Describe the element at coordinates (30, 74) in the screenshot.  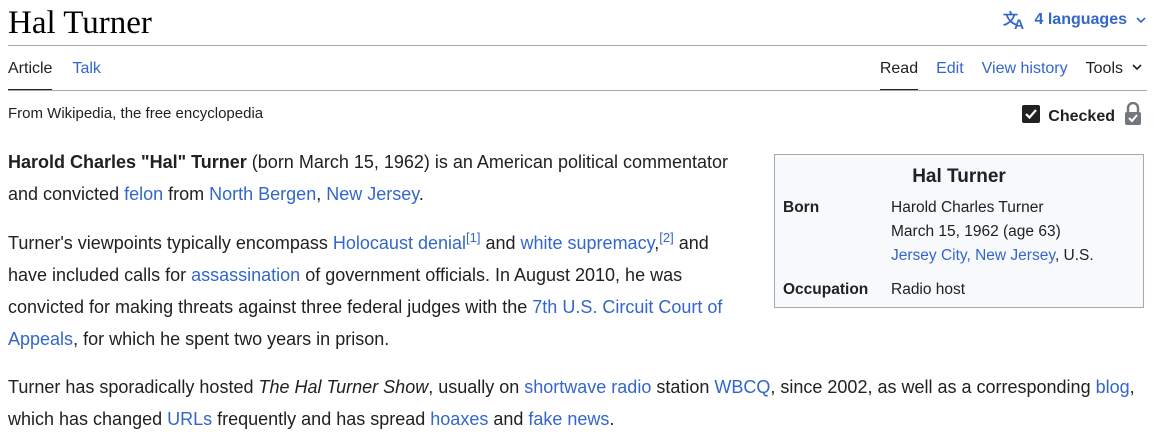
I see `tab-article: Article` at that location.